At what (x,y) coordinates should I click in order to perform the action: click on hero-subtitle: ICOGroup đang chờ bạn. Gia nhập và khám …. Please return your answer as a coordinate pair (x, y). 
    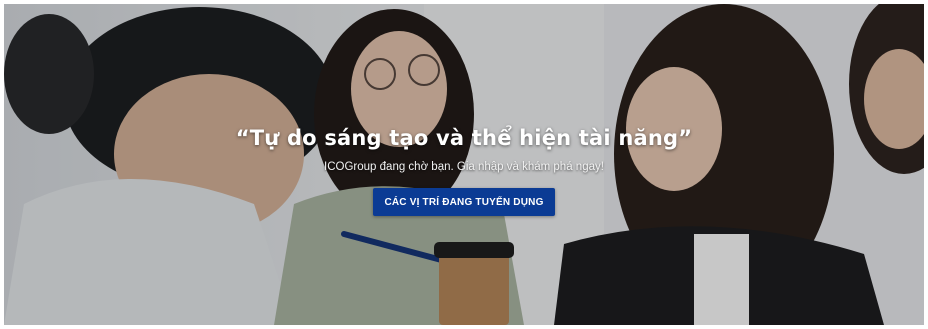
    Looking at the image, I should click on (464, 167).